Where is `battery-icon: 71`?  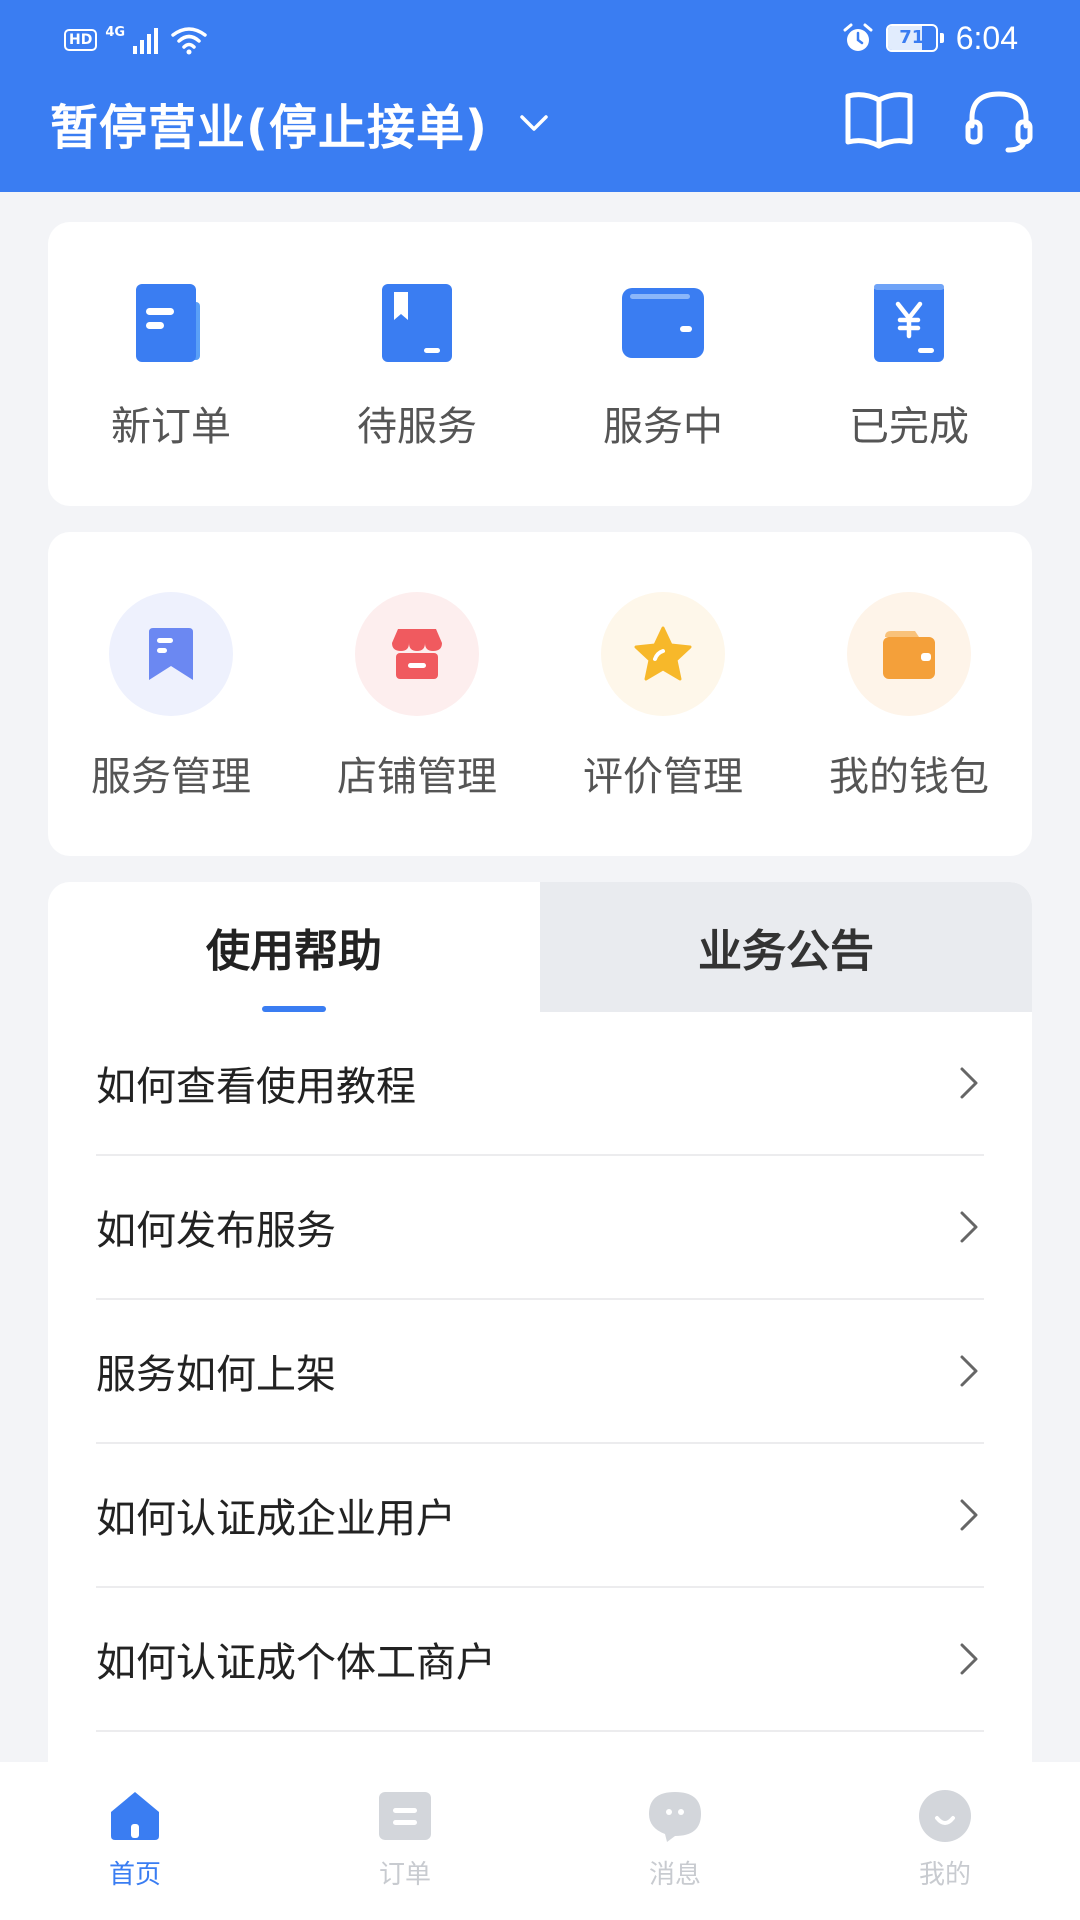
battery-icon: 71 is located at coordinates (911, 38).